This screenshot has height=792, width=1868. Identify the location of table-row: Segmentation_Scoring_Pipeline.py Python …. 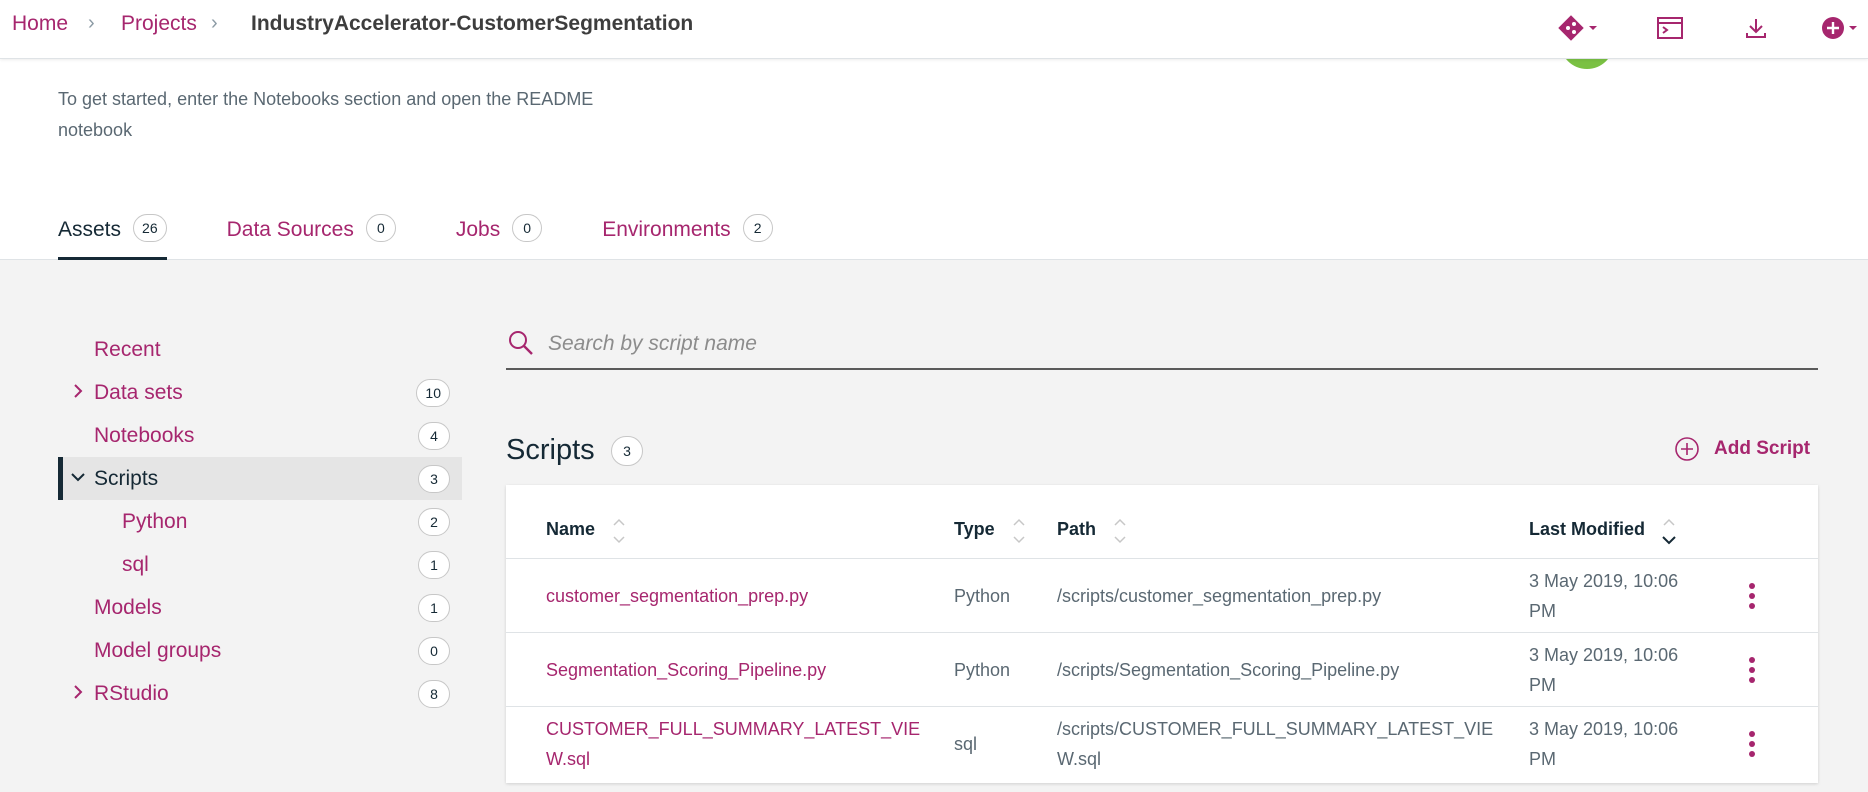
(1162, 670).